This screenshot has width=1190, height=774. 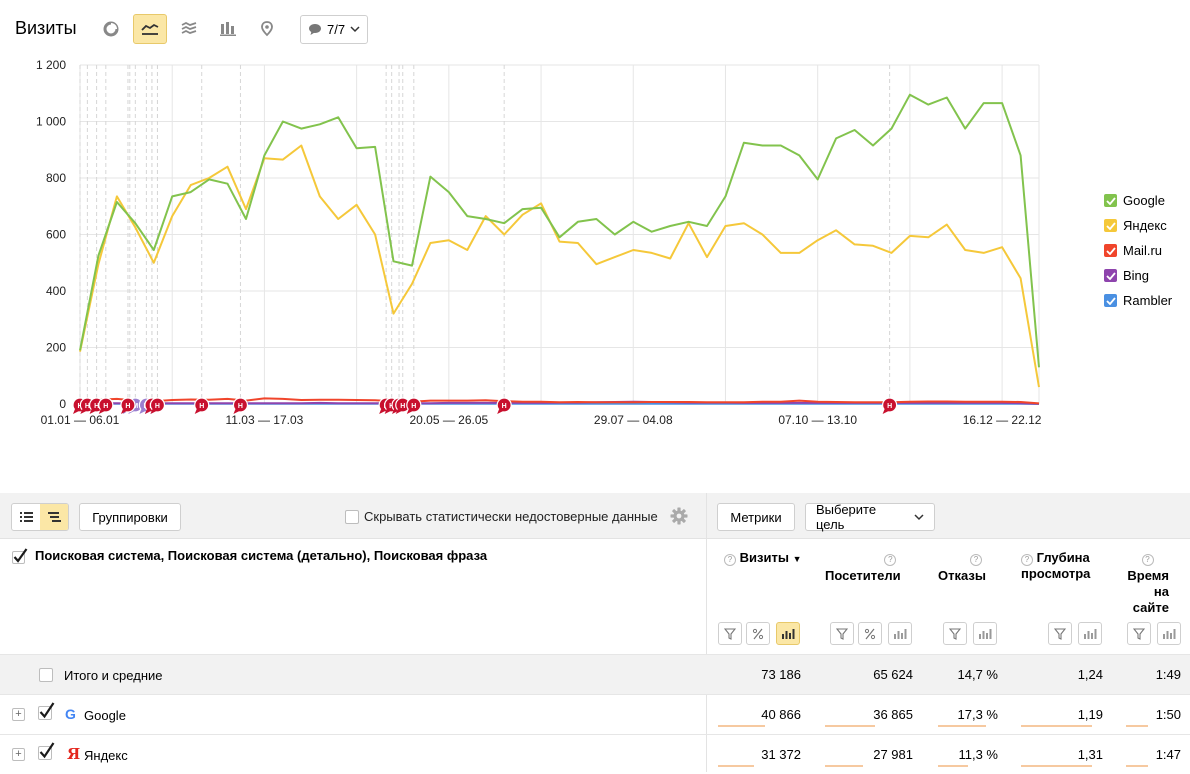 I want to click on series-dropdown: 7/7, so click(x=334, y=29).